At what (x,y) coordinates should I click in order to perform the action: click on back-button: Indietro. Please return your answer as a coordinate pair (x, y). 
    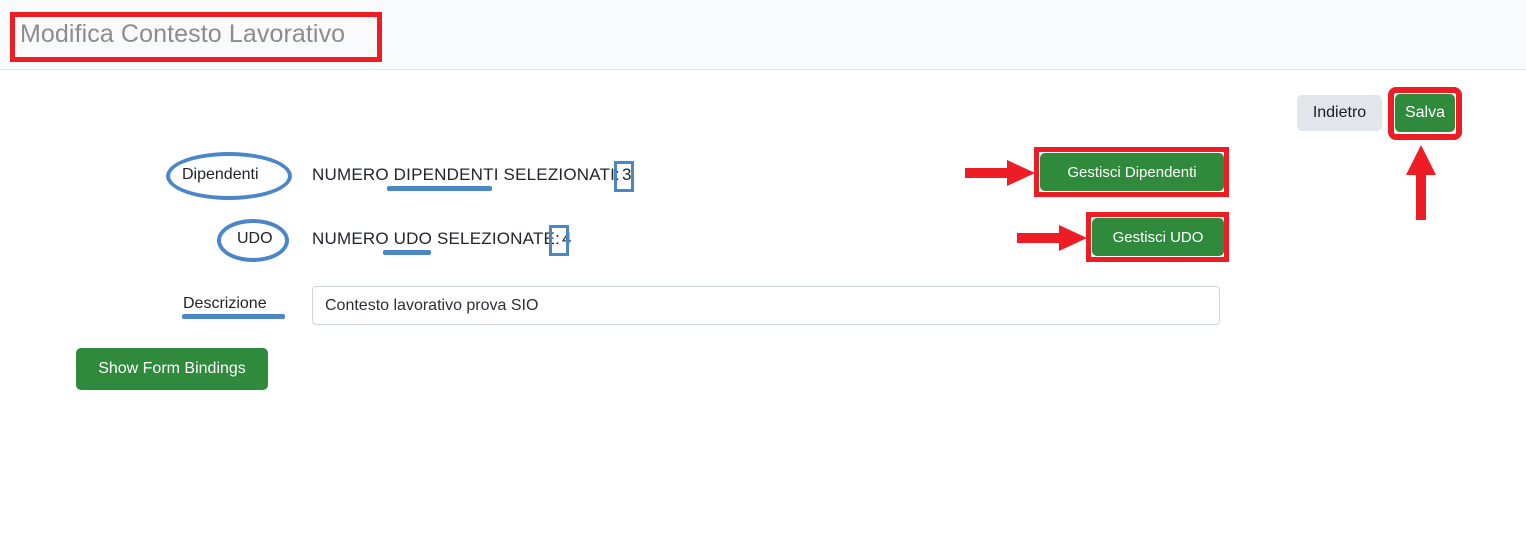
    Looking at the image, I should click on (1339, 113).